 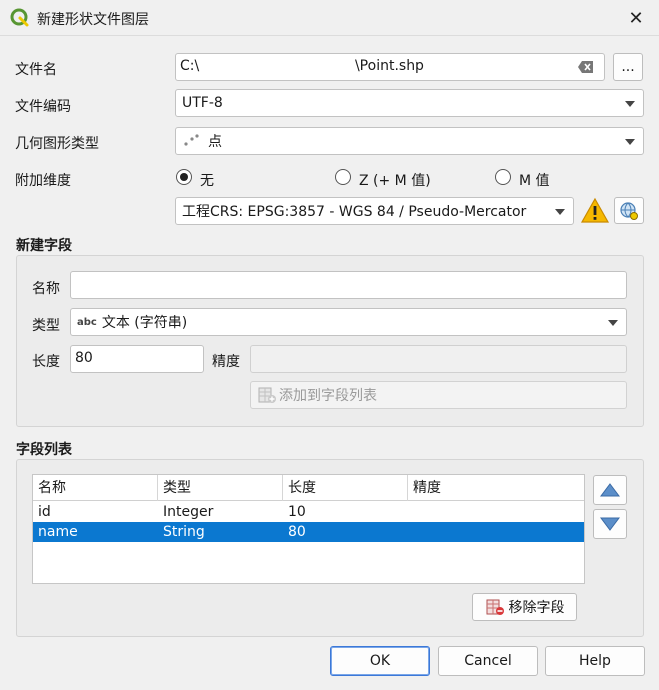 I want to click on field-precision-input, so click(x=438, y=359).